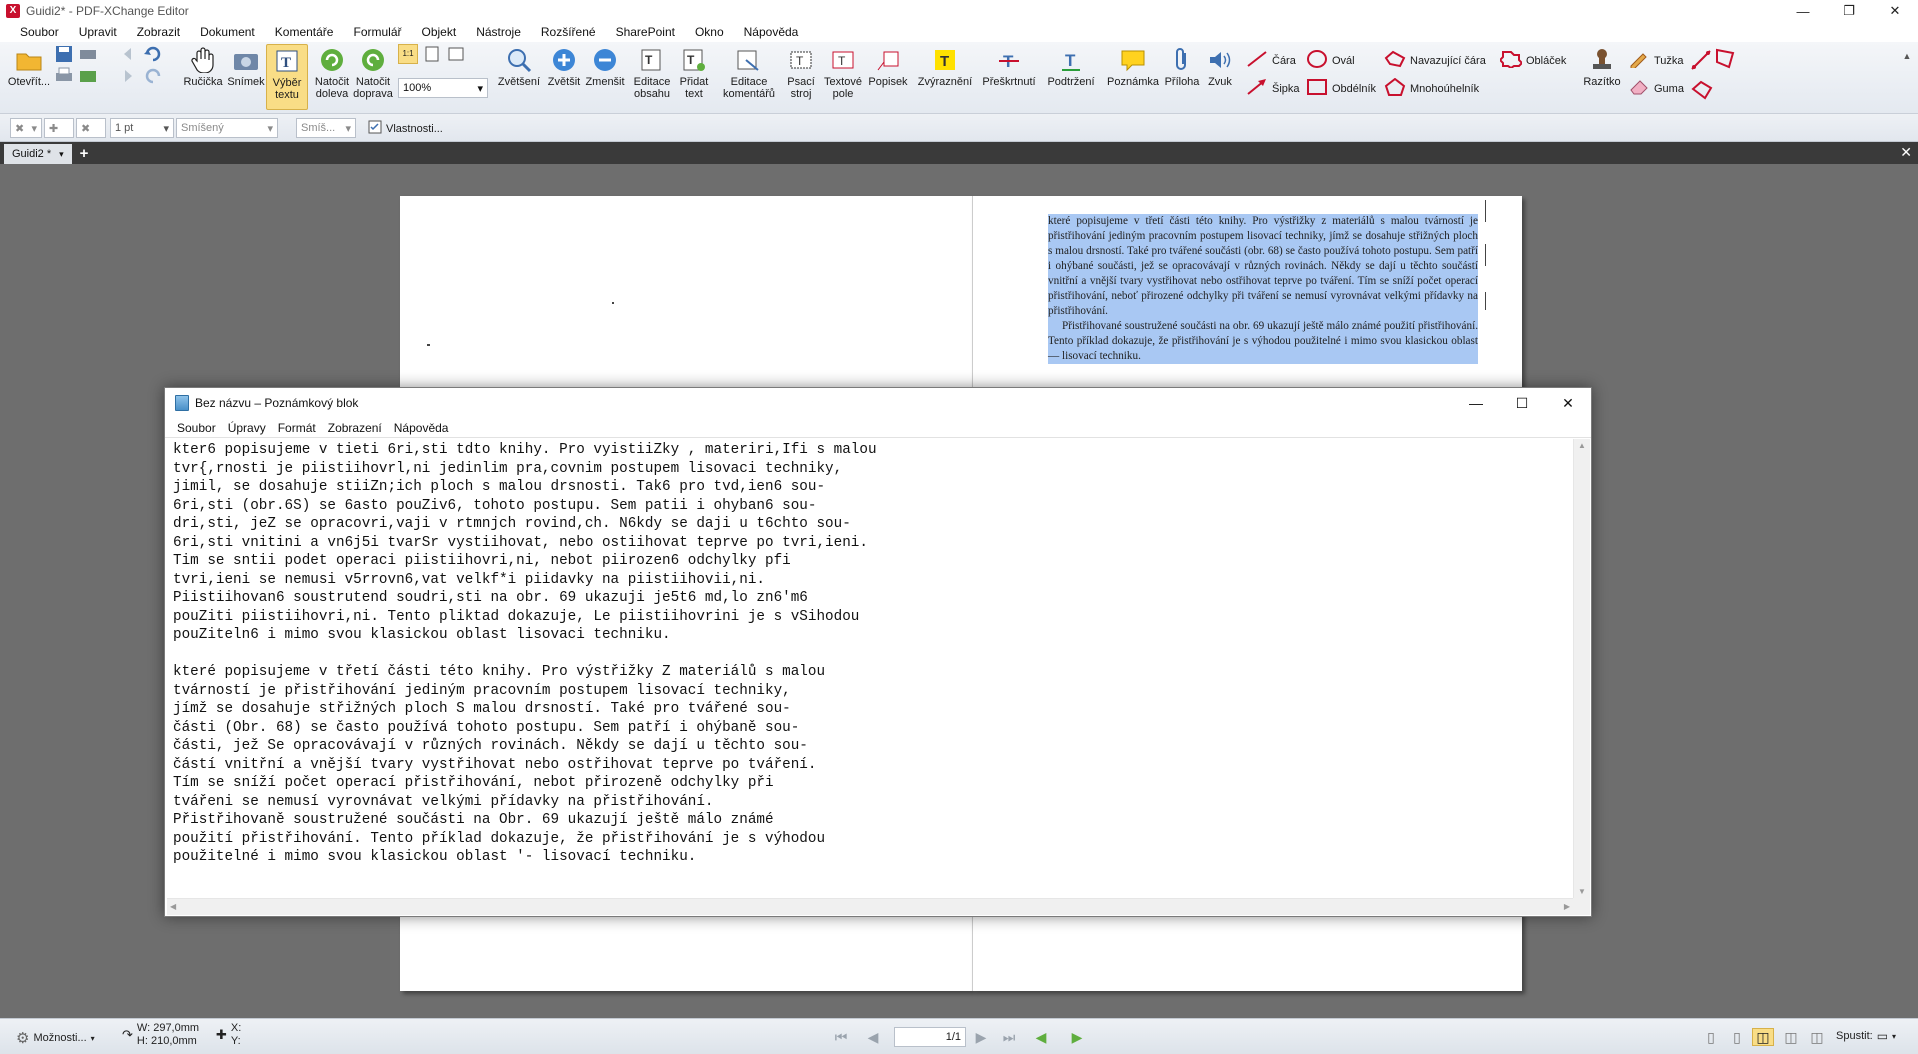 The width and height of the screenshot is (1918, 1054). I want to click on underline-button: T Podtržení, so click(1071, 67).